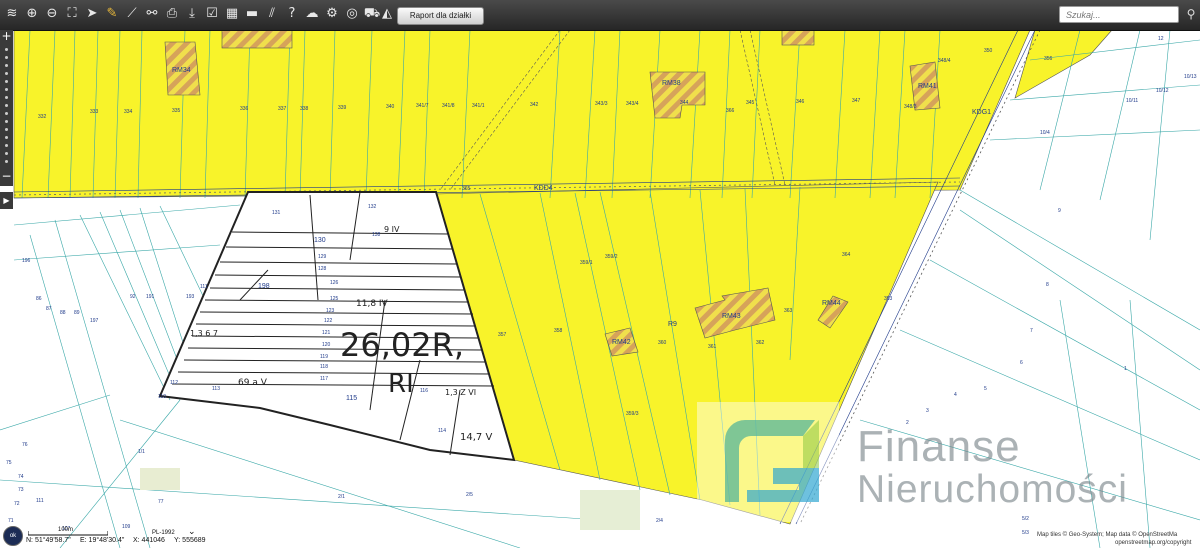  I want to click on parcel-label: 337, so click(282, 109).